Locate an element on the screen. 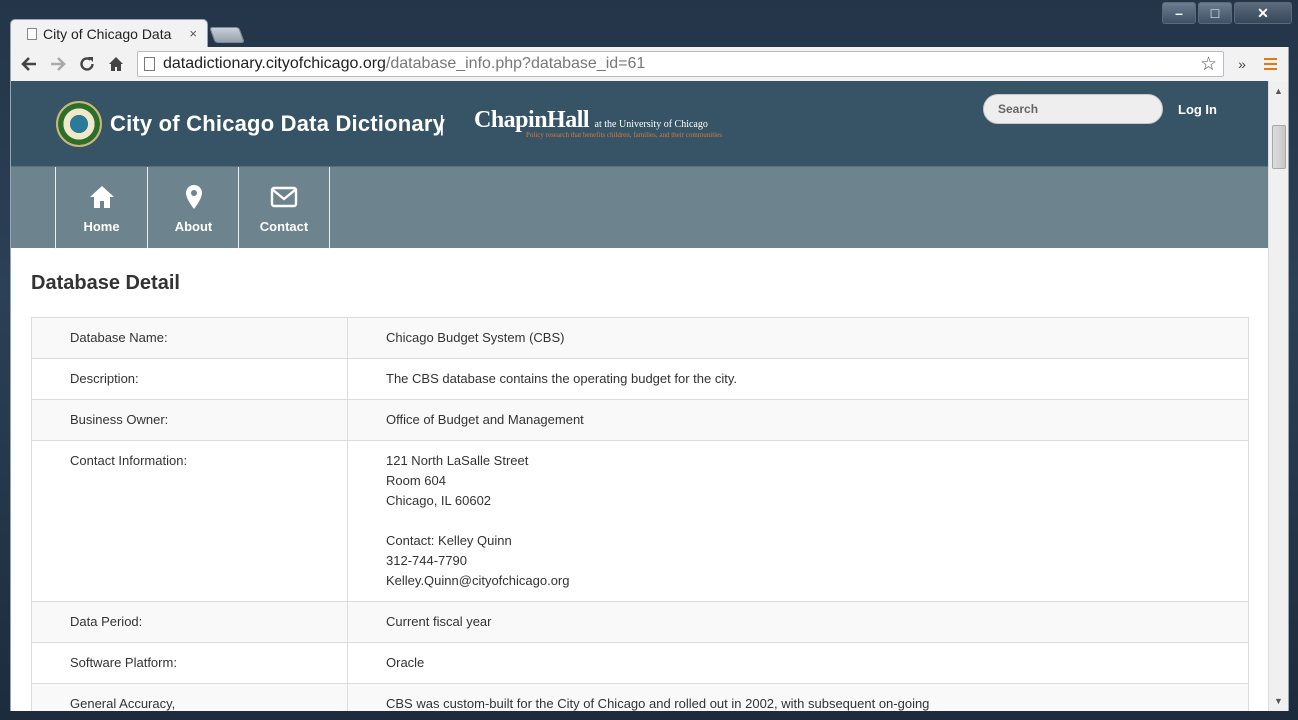  table-row: Data Period: Current fiscal year is located at coordinates (640, 622).